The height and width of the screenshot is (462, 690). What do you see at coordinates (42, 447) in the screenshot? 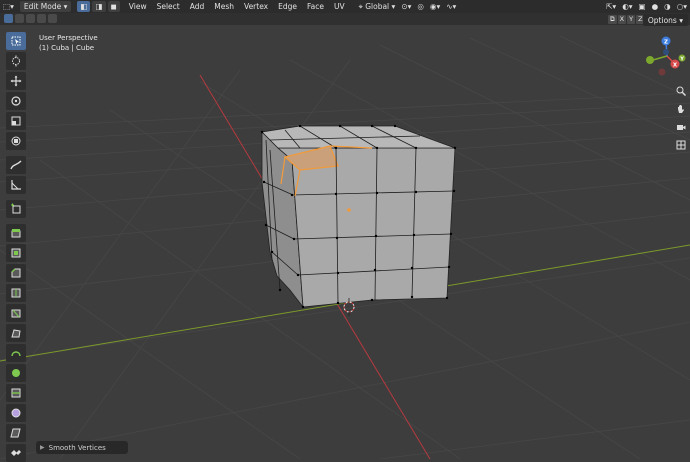
I see `expand-arrow-icon: ▶` at bounding box center [42, 447].